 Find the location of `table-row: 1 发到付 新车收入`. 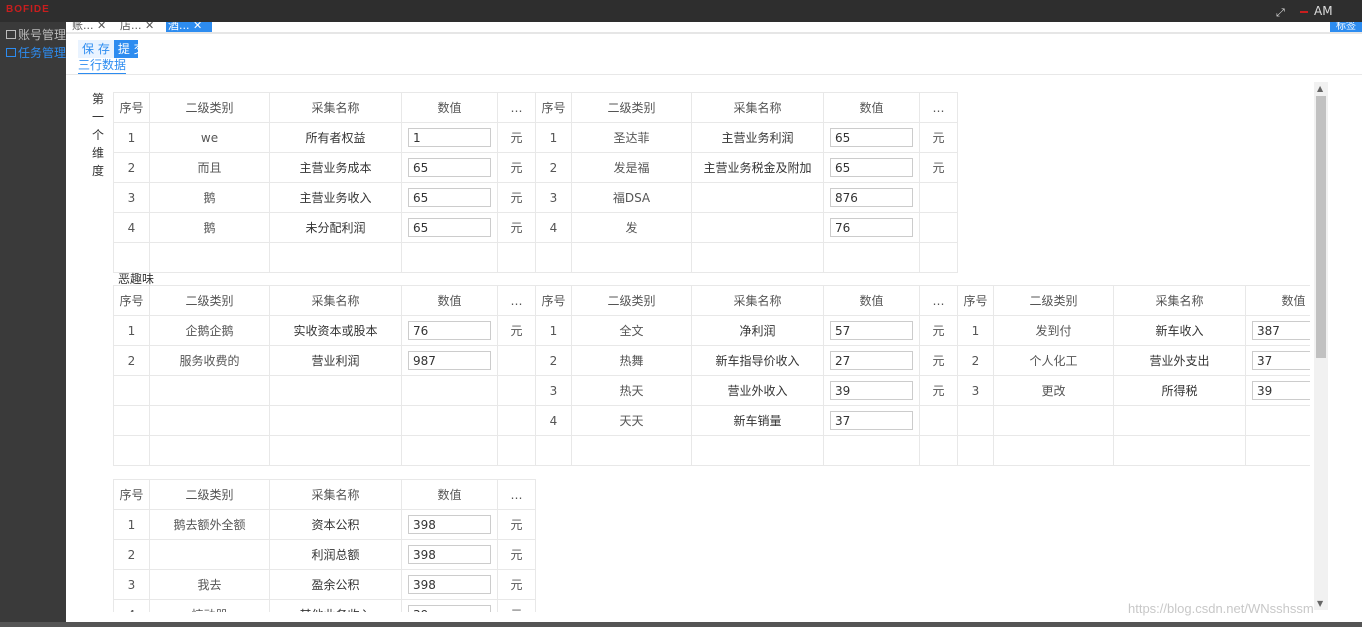

table-row: 1 发到付 新车收入 is located at coordinates (1133, 330).